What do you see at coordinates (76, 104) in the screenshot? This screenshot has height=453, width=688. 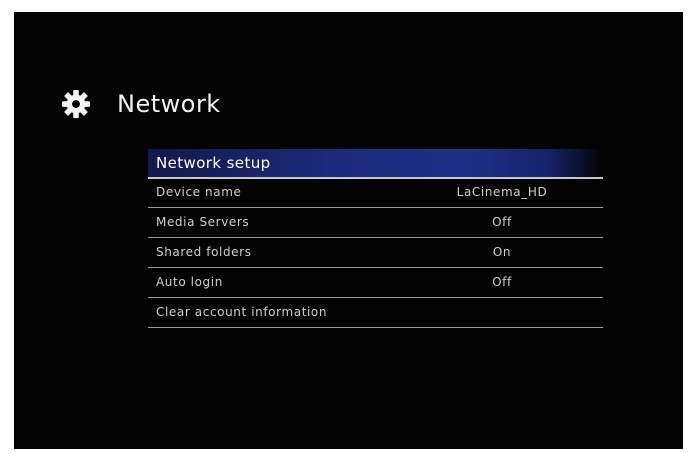 I see `gear-icon` at bounding box center [76, 104].